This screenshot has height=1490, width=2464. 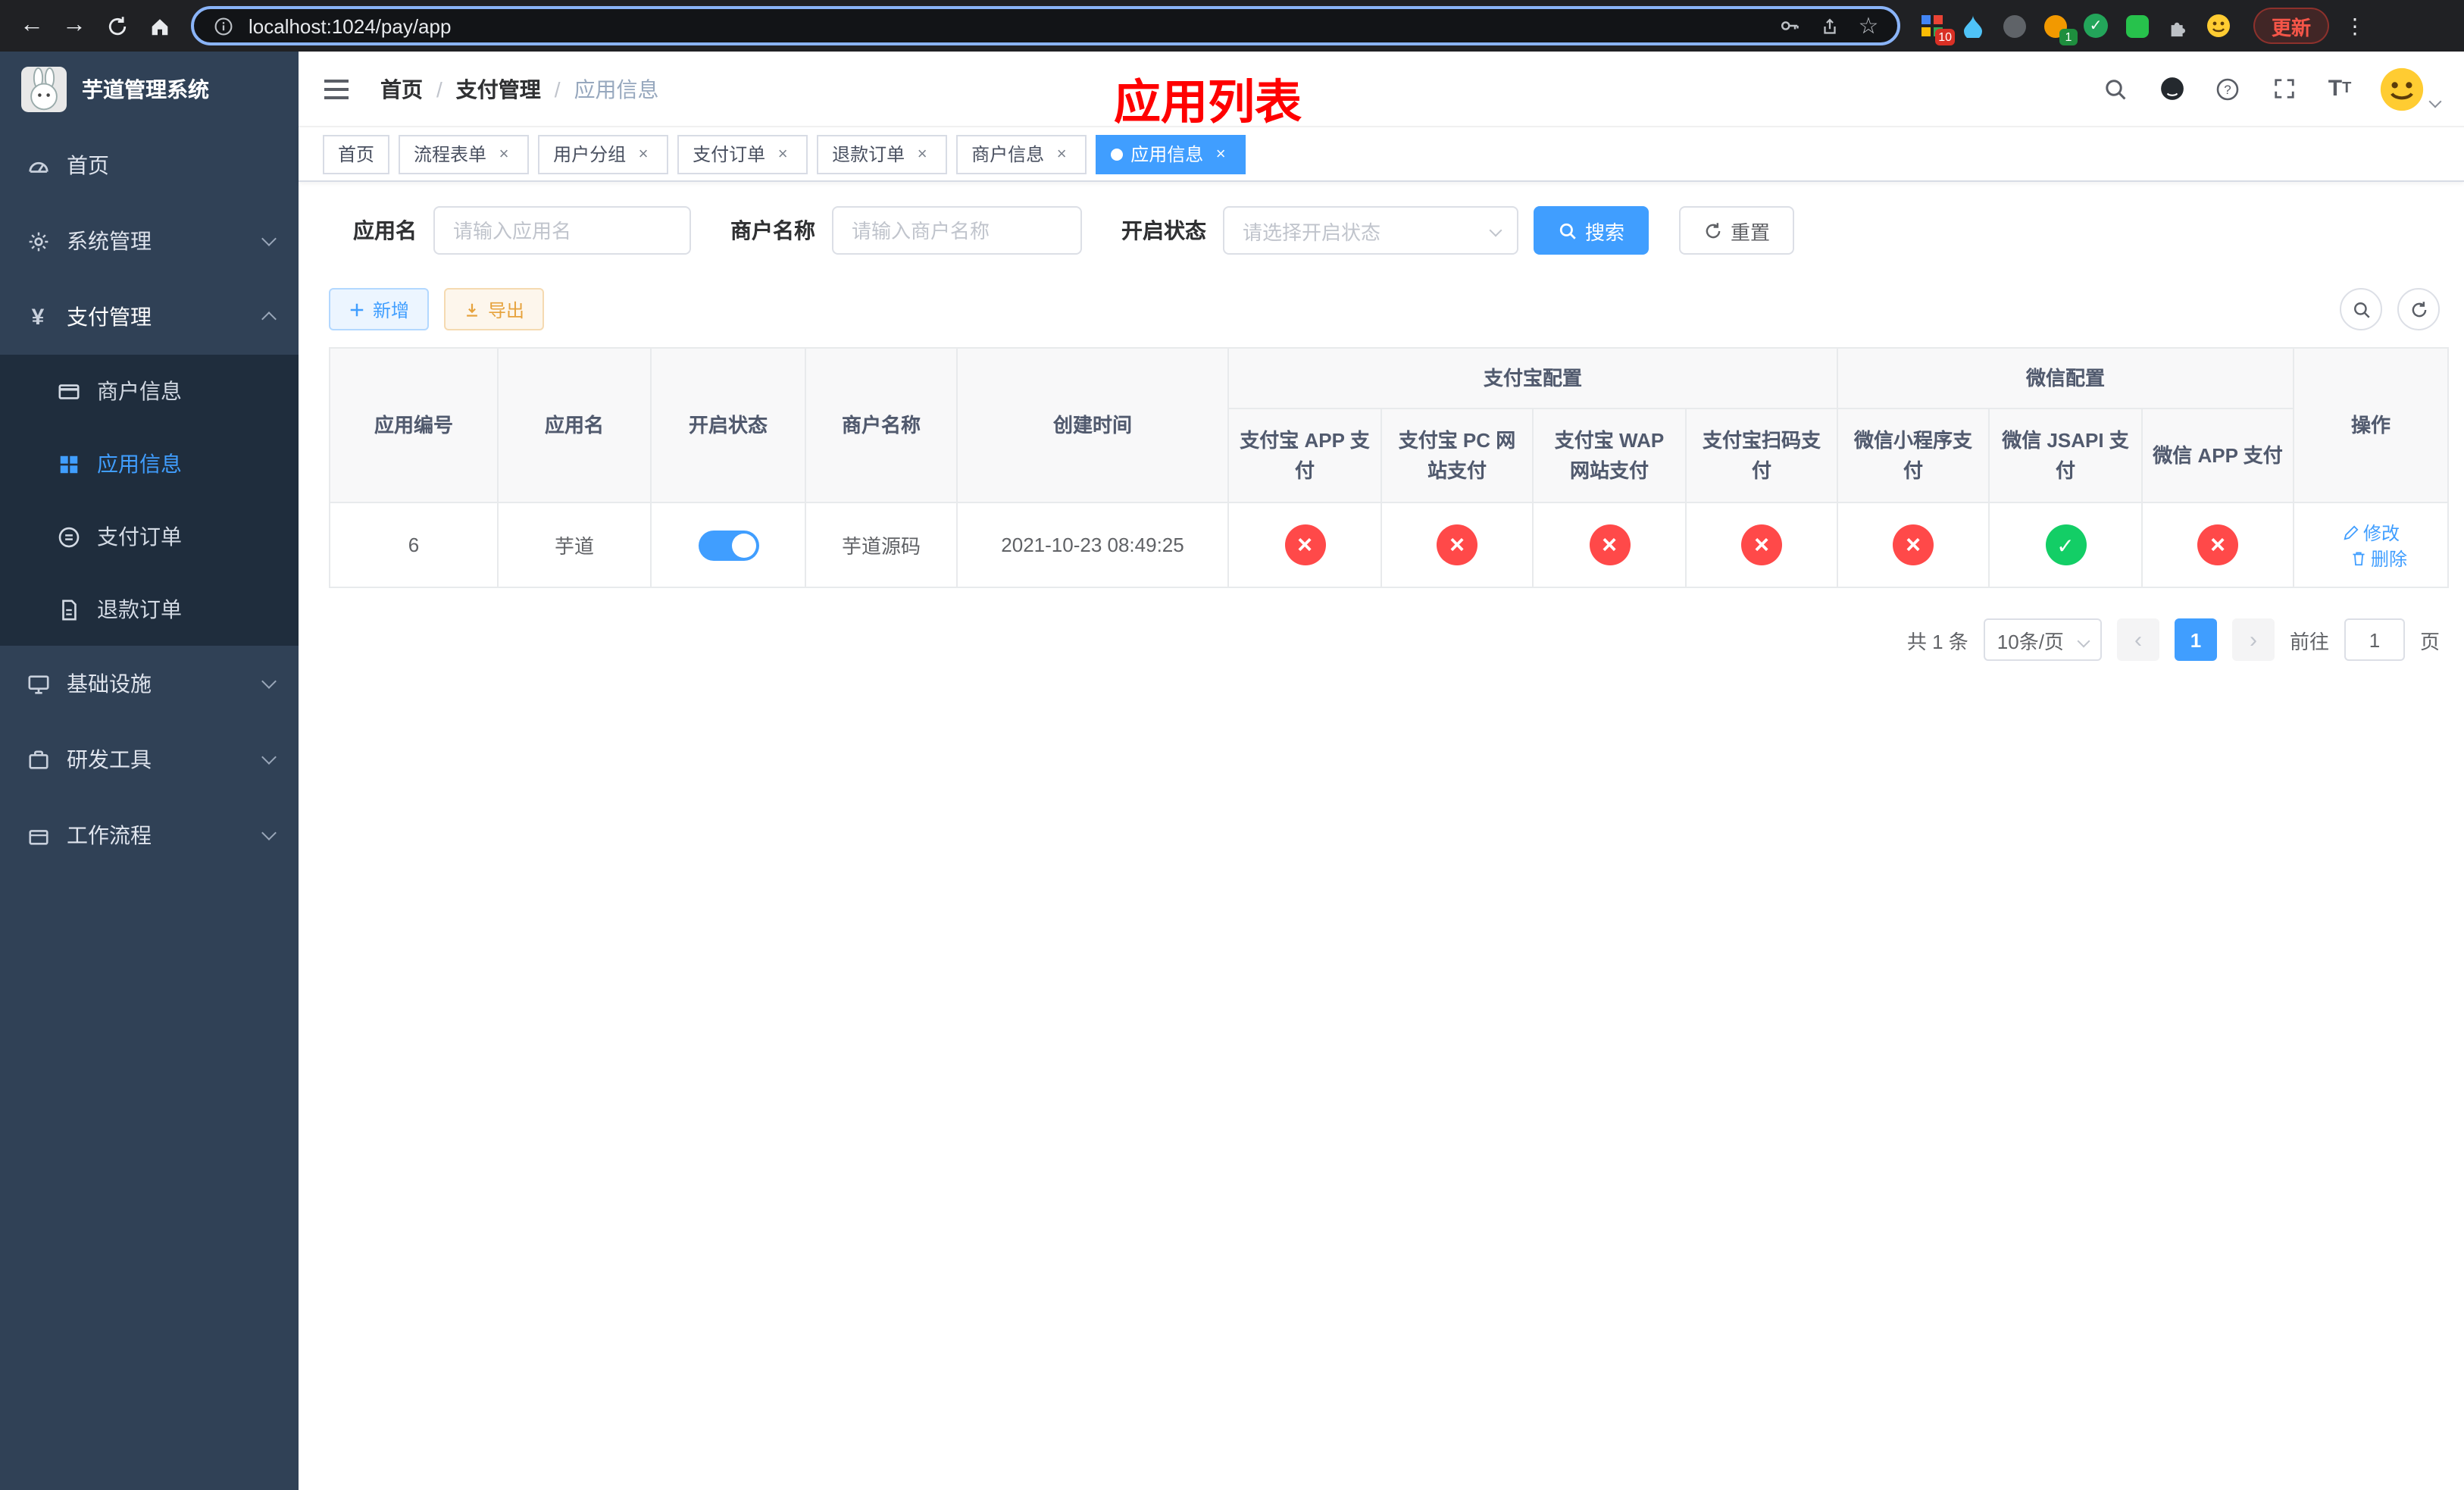 What do you see at coordinates (139, 609) in the screenshot?
I see `sidebar-item-label: 退款订单` at bounding box center [139, 609].